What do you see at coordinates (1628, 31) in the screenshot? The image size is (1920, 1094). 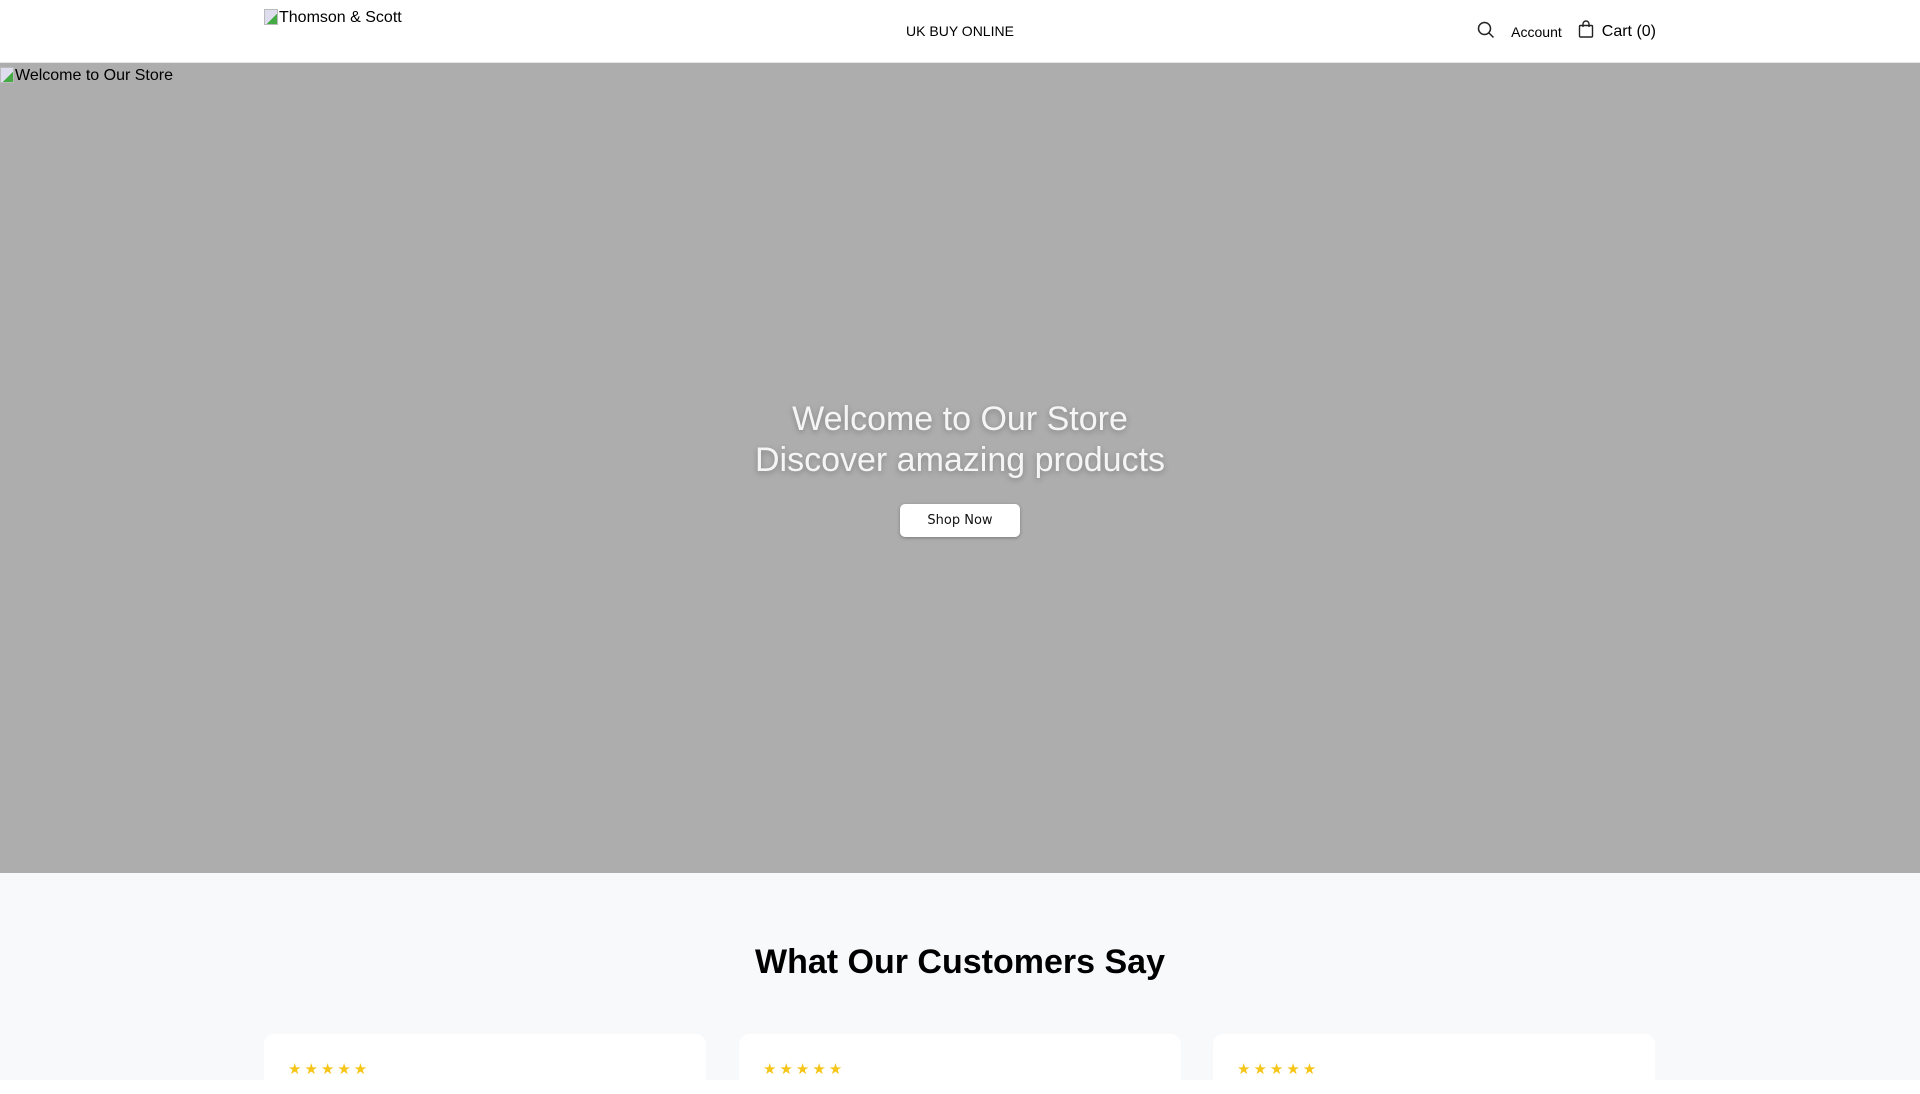 I see `cart-label: Cart (0)` at bounding box center [1628, 31].